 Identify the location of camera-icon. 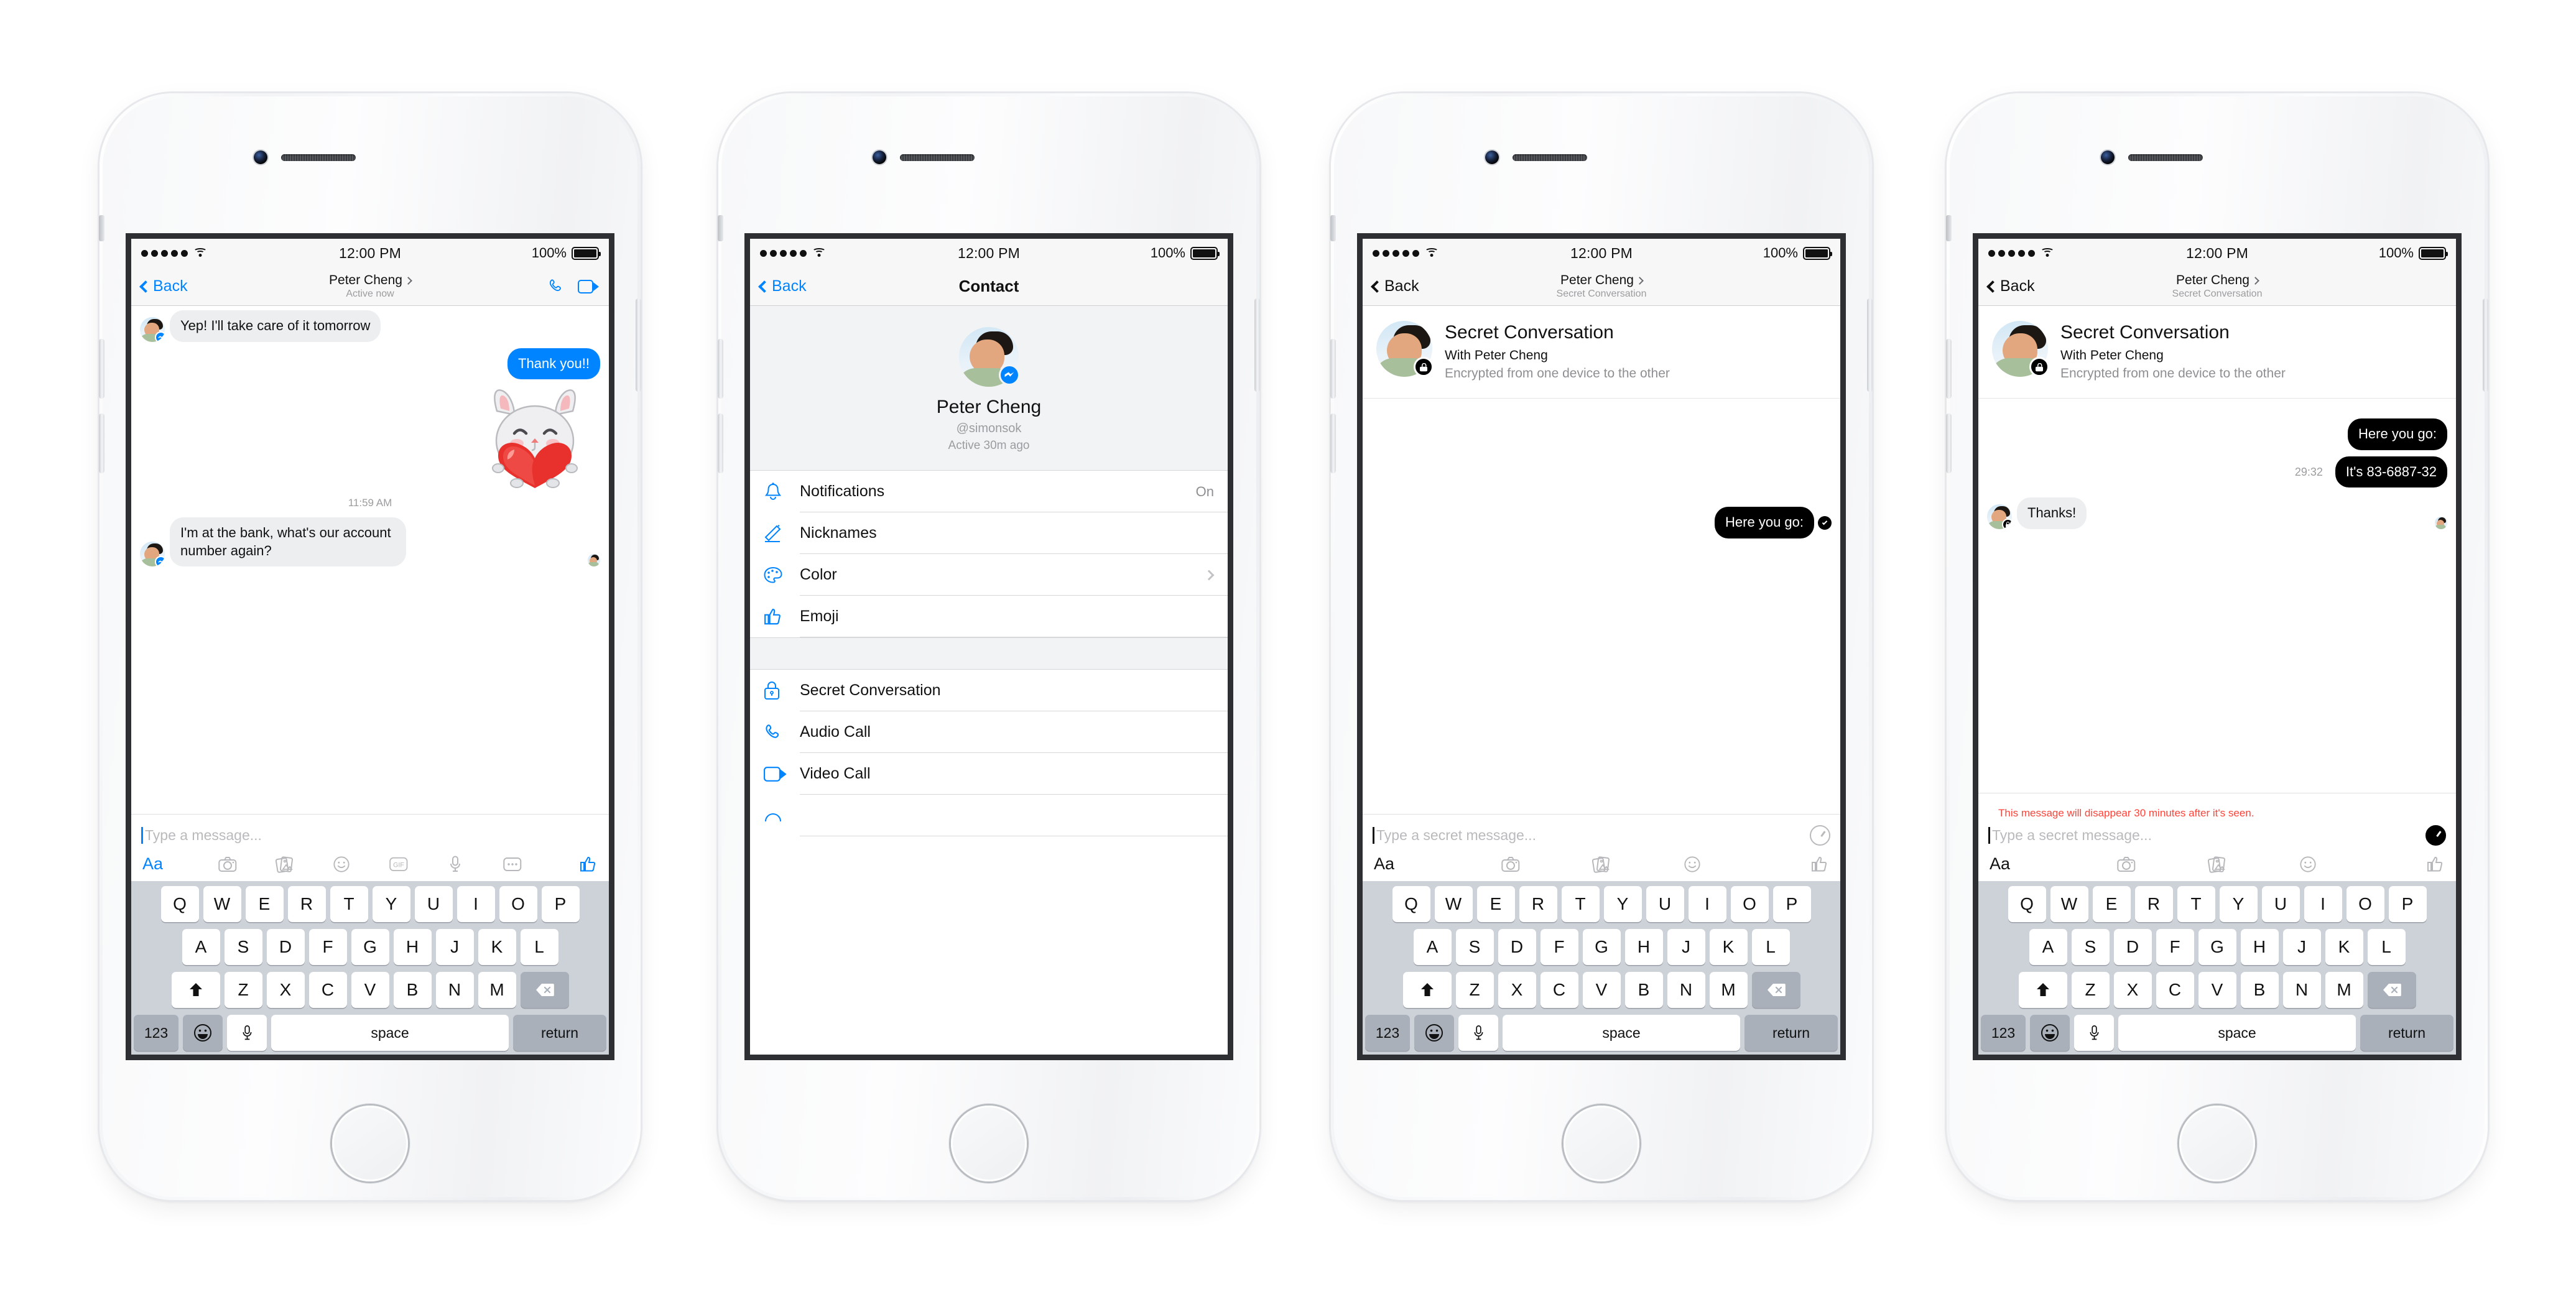
(2125, 865).